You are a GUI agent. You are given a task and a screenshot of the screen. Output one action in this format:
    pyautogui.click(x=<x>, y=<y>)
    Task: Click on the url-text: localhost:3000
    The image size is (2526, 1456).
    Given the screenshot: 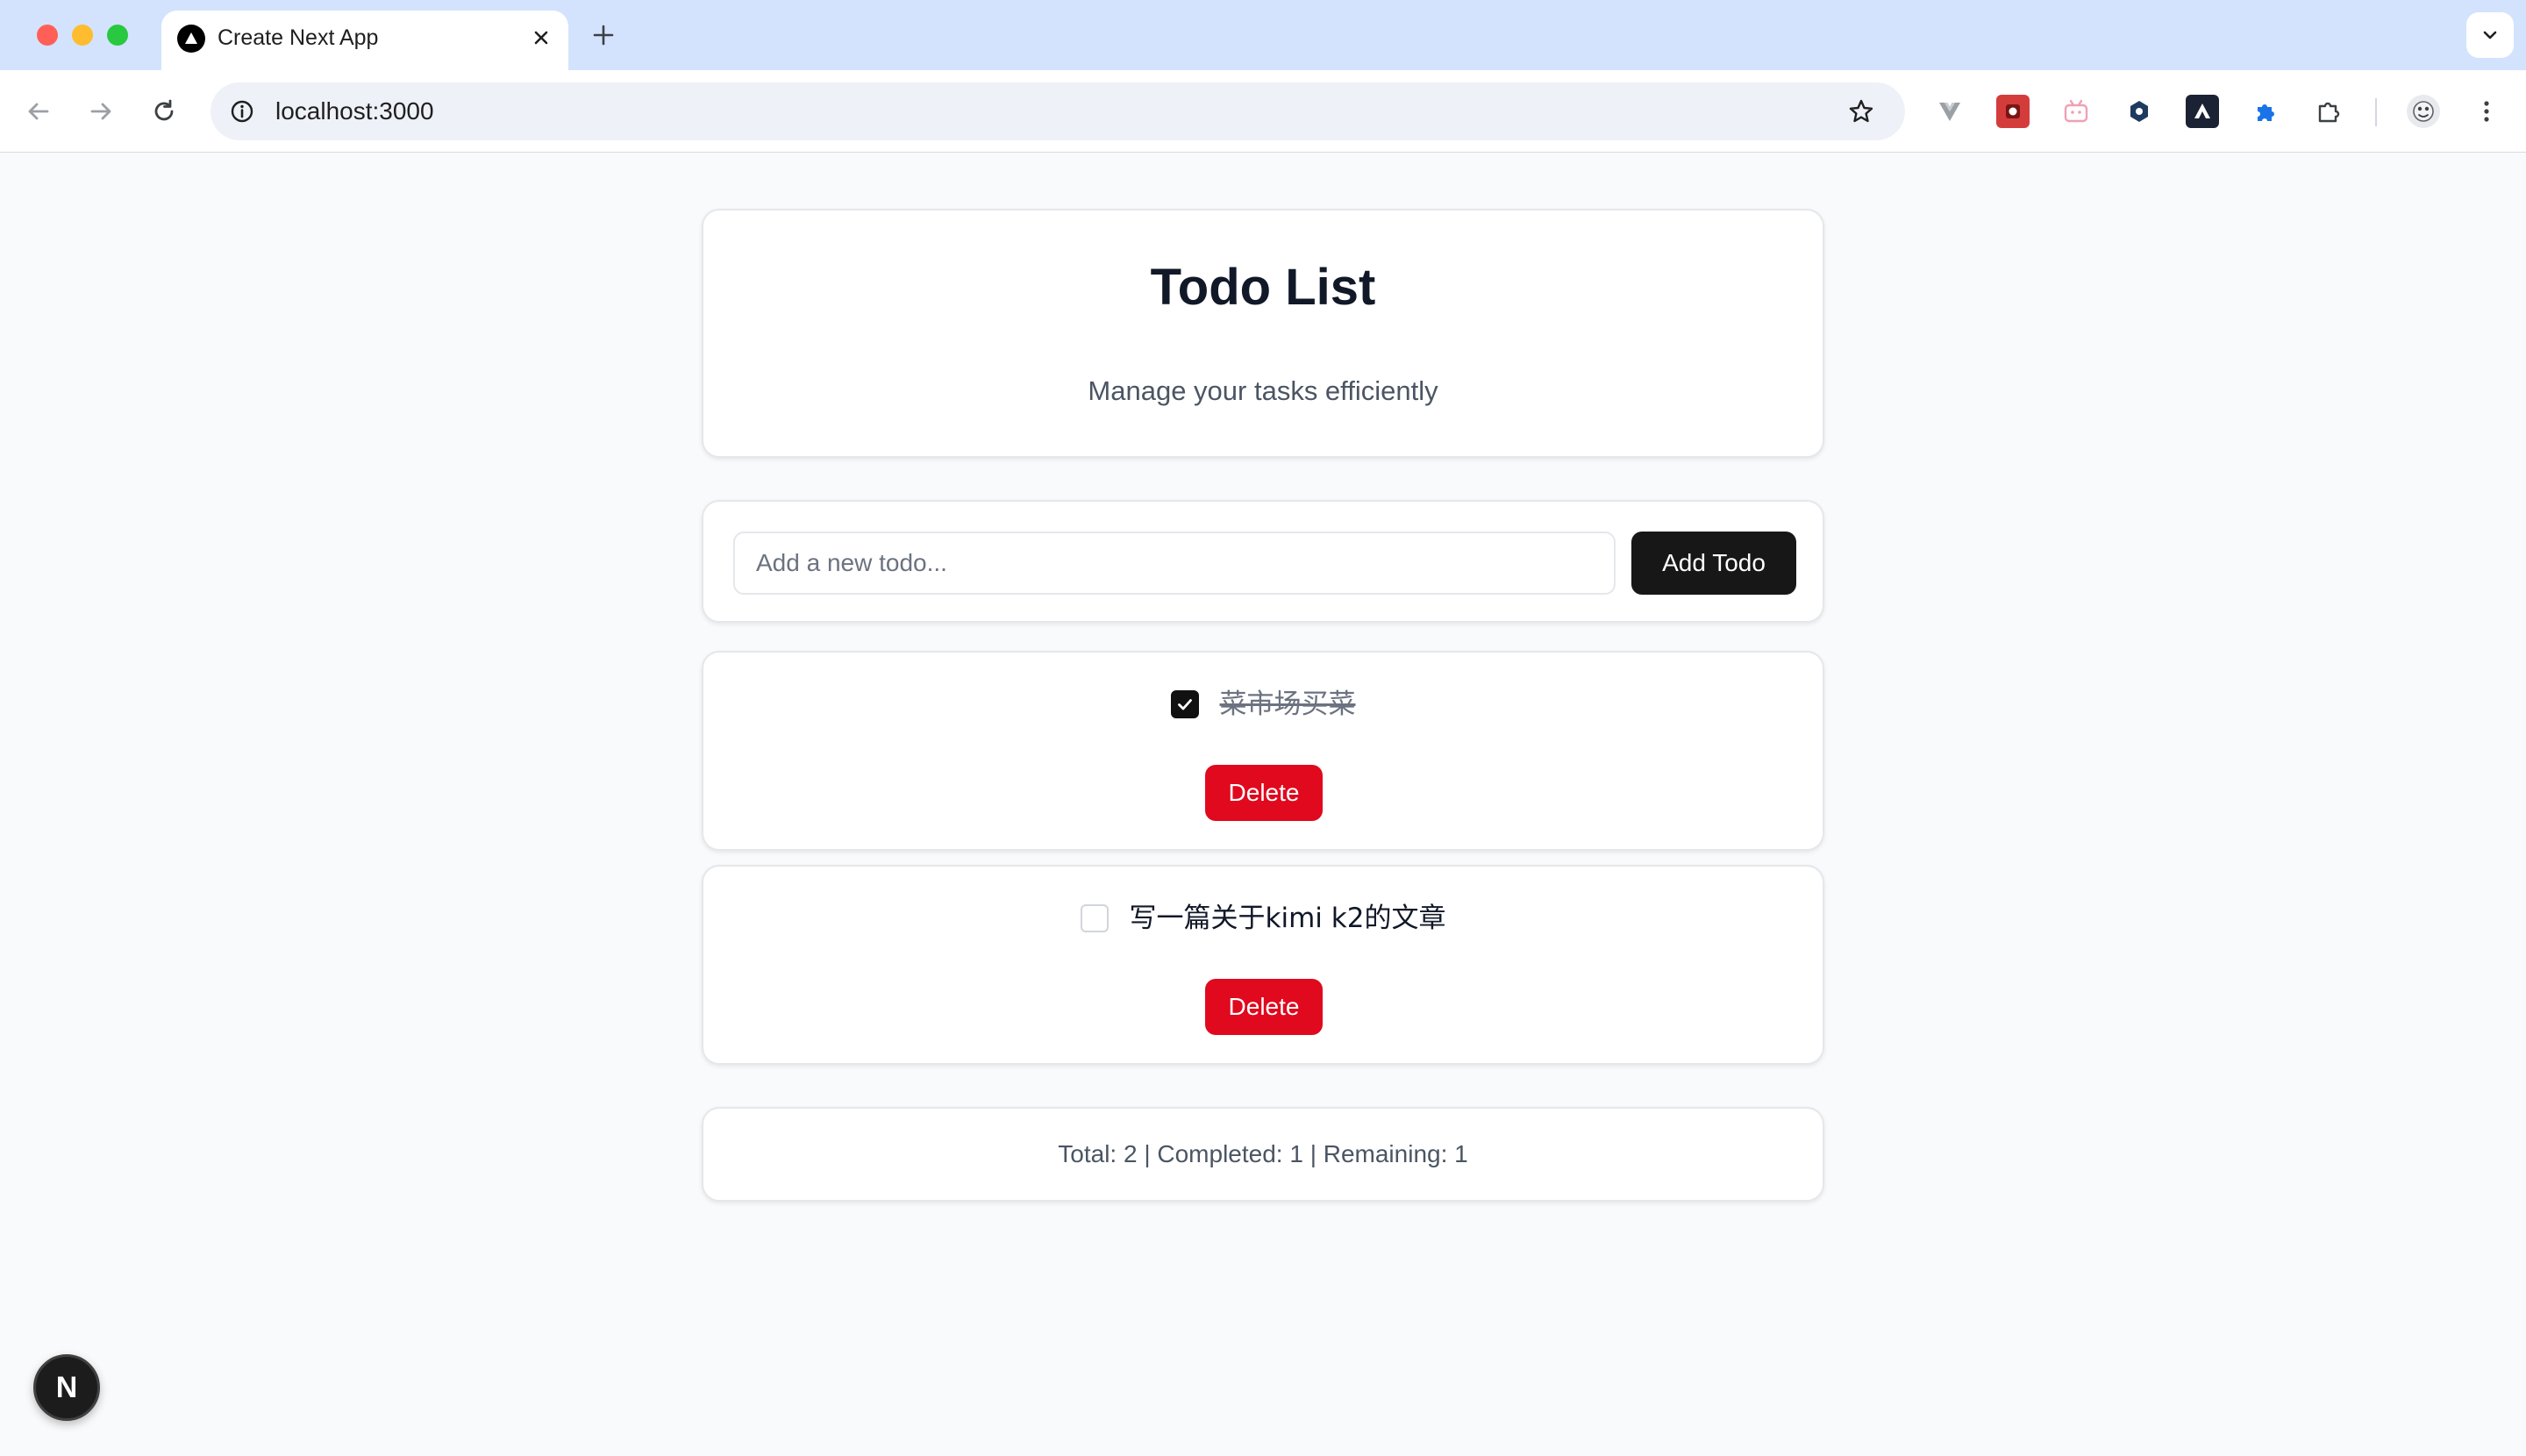 What is the action you would take?
    pyautogui.click(x=354, y=111)
    